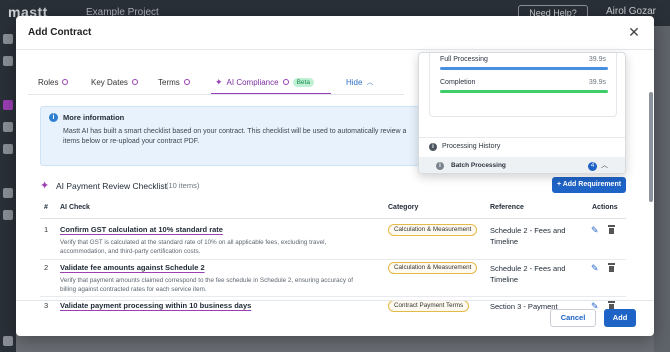  What do you see at coordinates (429, 306) in the screenshot?
I see `category-badge: Contract Payment Terms` at bounding box center [429, 306].